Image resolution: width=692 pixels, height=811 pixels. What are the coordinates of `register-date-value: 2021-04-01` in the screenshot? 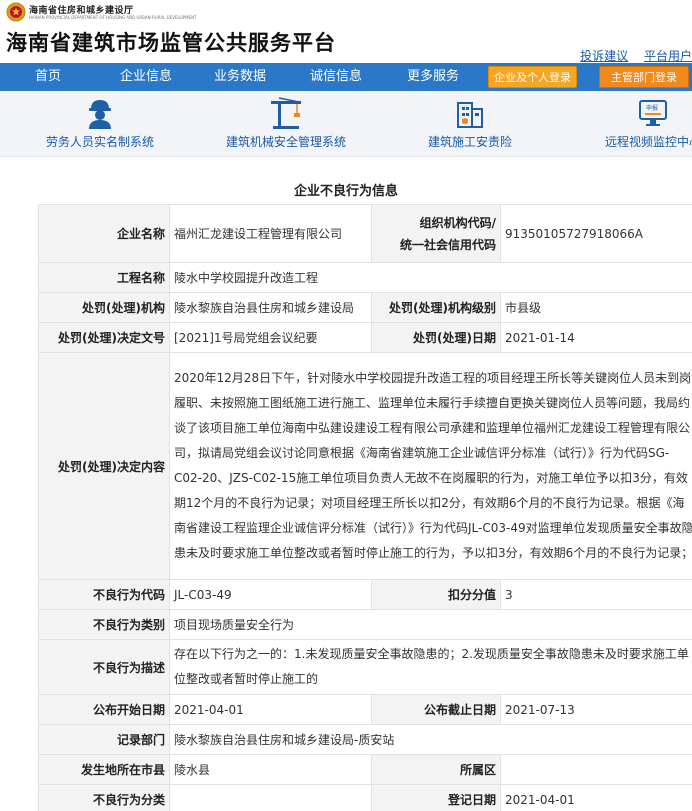 It's located at (596, 797).